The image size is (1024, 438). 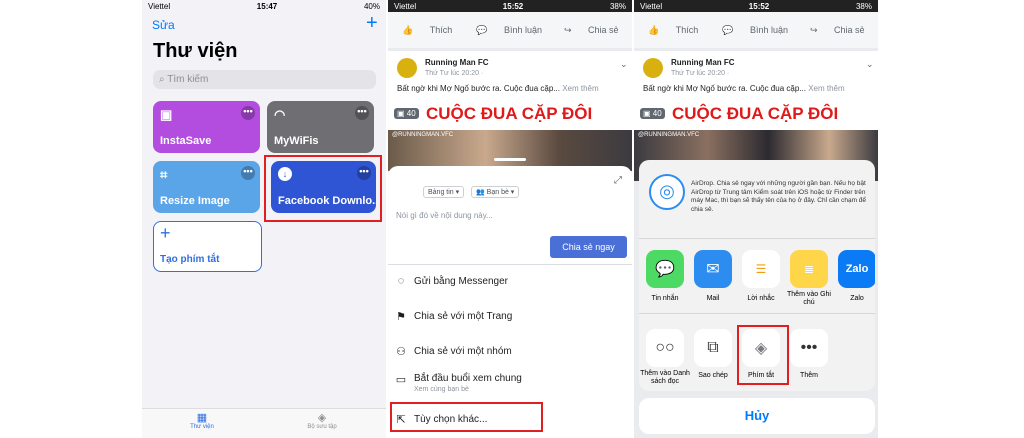 I want to click on audience-feed-select: Bảng tin ▾, so click(x=444, y=192).